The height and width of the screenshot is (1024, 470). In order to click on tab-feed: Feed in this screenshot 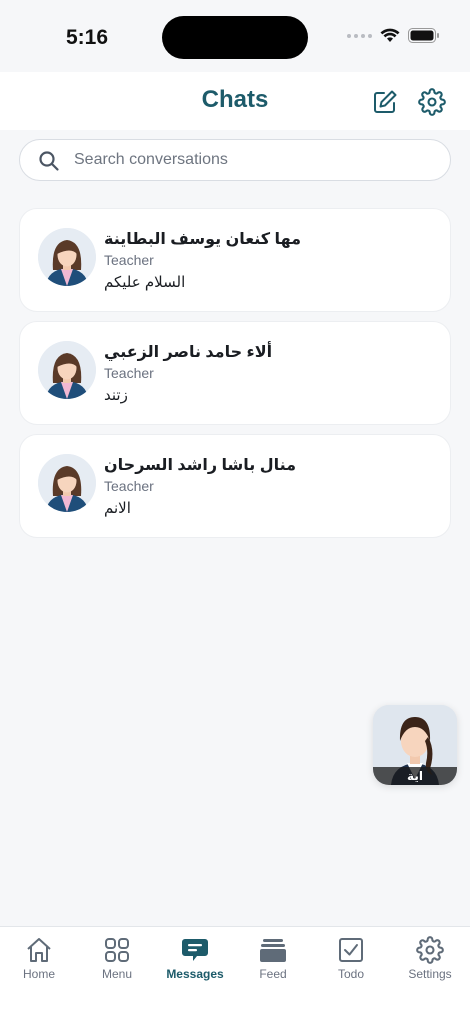, I will do `click(273, 958)`.